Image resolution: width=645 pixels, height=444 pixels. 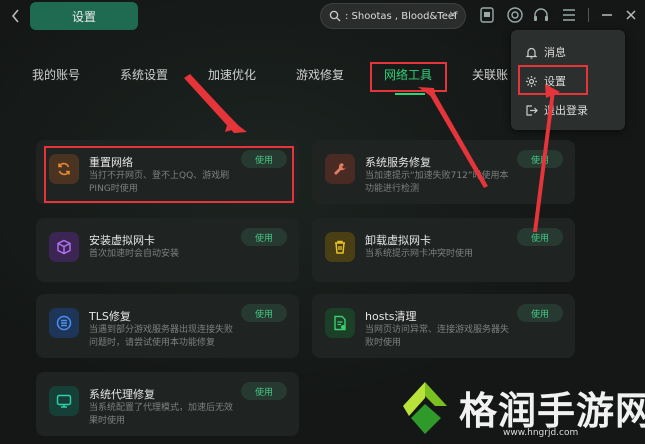 What do you see at coordinates (56, 74) in the screenshot?
I see `tab-my-account: 我的账号` at bounding box center [56, 74].